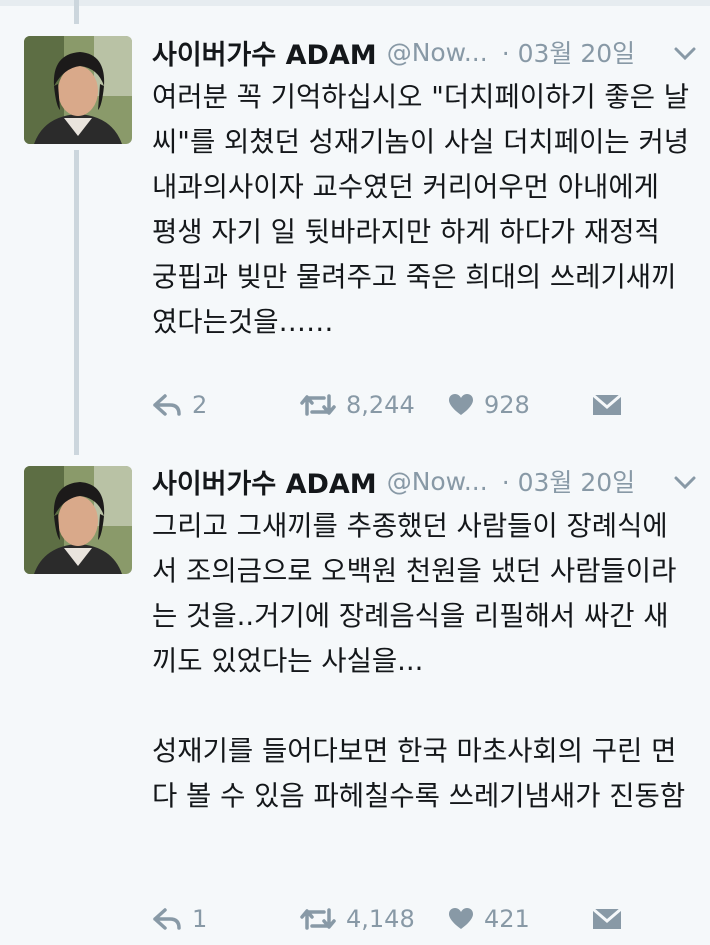  What do you see at coordinates (507, 405) in the screenshot?
I see `like-count: 928` at bounding box center [507, 405].